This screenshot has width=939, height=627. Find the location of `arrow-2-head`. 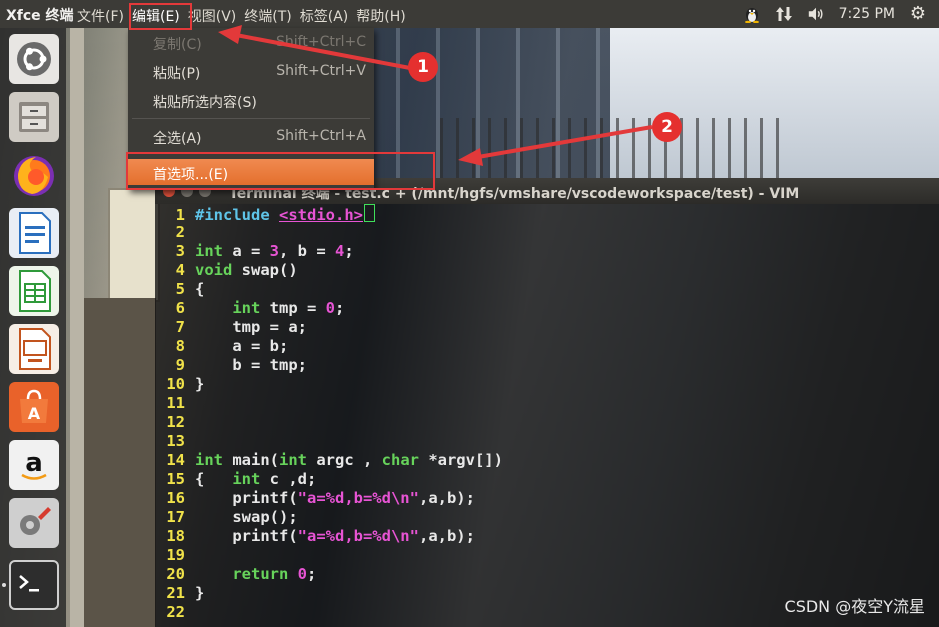

arrow-2-head is located at coordinates (470, 157).